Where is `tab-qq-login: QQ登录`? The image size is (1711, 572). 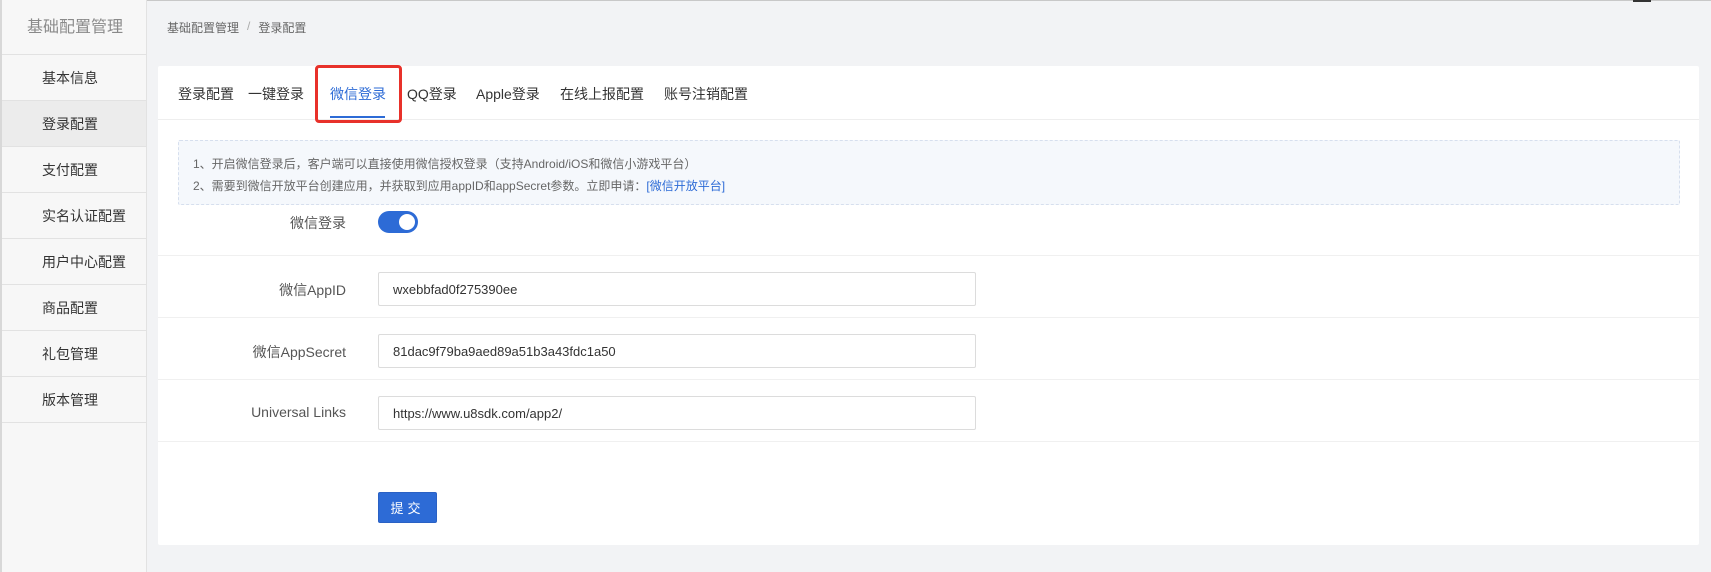 tab-qq-login: QQ登录 is located at coordinates (432, 93).